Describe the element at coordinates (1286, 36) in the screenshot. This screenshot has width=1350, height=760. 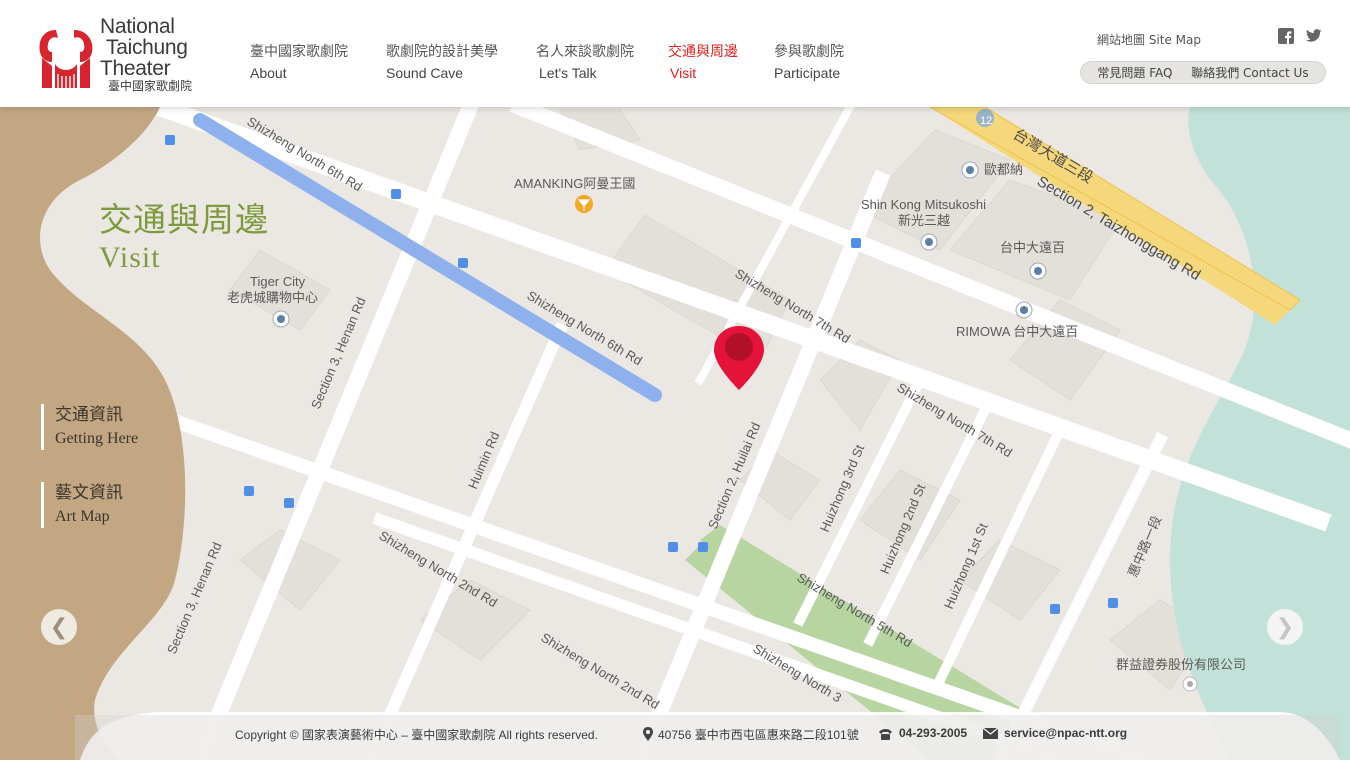
I see `facebook-icon` at that location.